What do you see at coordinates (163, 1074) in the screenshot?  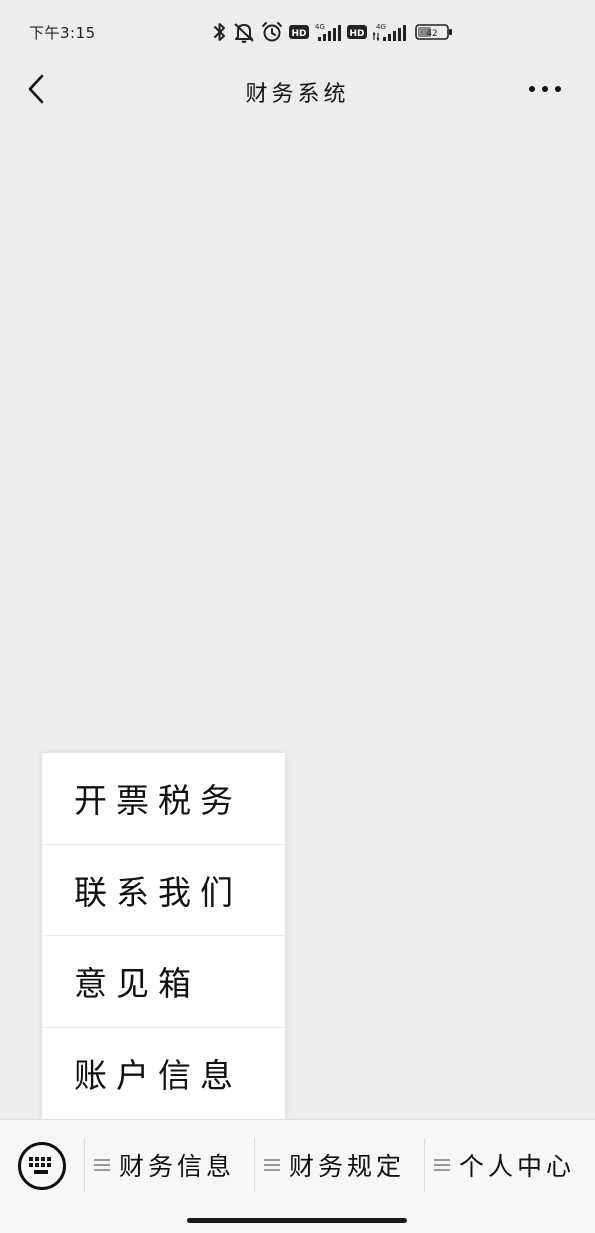 I see `submenu-item-account-info: 账户信息` at bounding box center [163, 1074].